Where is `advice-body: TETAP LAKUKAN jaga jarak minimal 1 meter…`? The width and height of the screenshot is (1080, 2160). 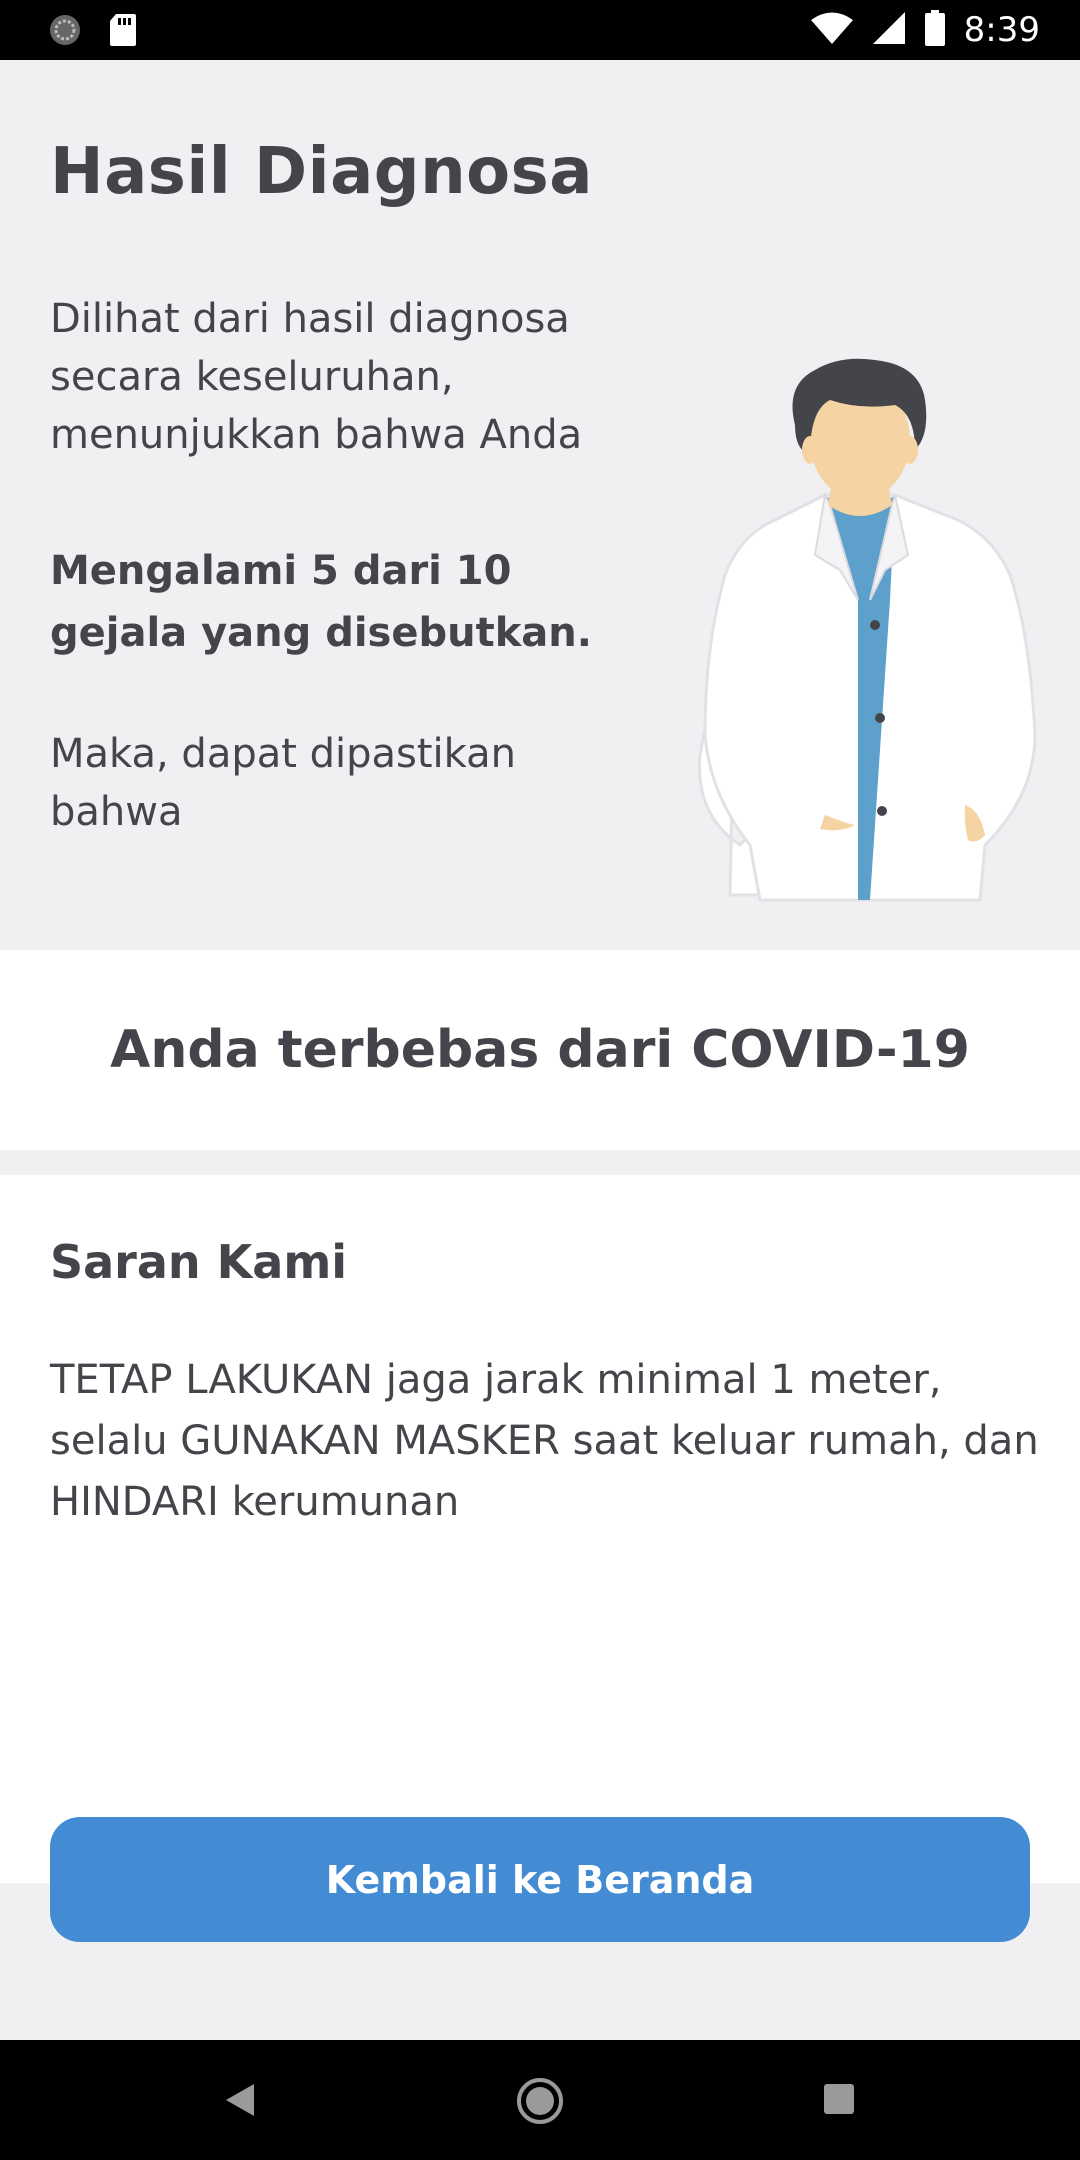 advice-body: TETAP LAKUKAN jaga jarak minimal 1 meter… is located at coordinates (544, 1441).